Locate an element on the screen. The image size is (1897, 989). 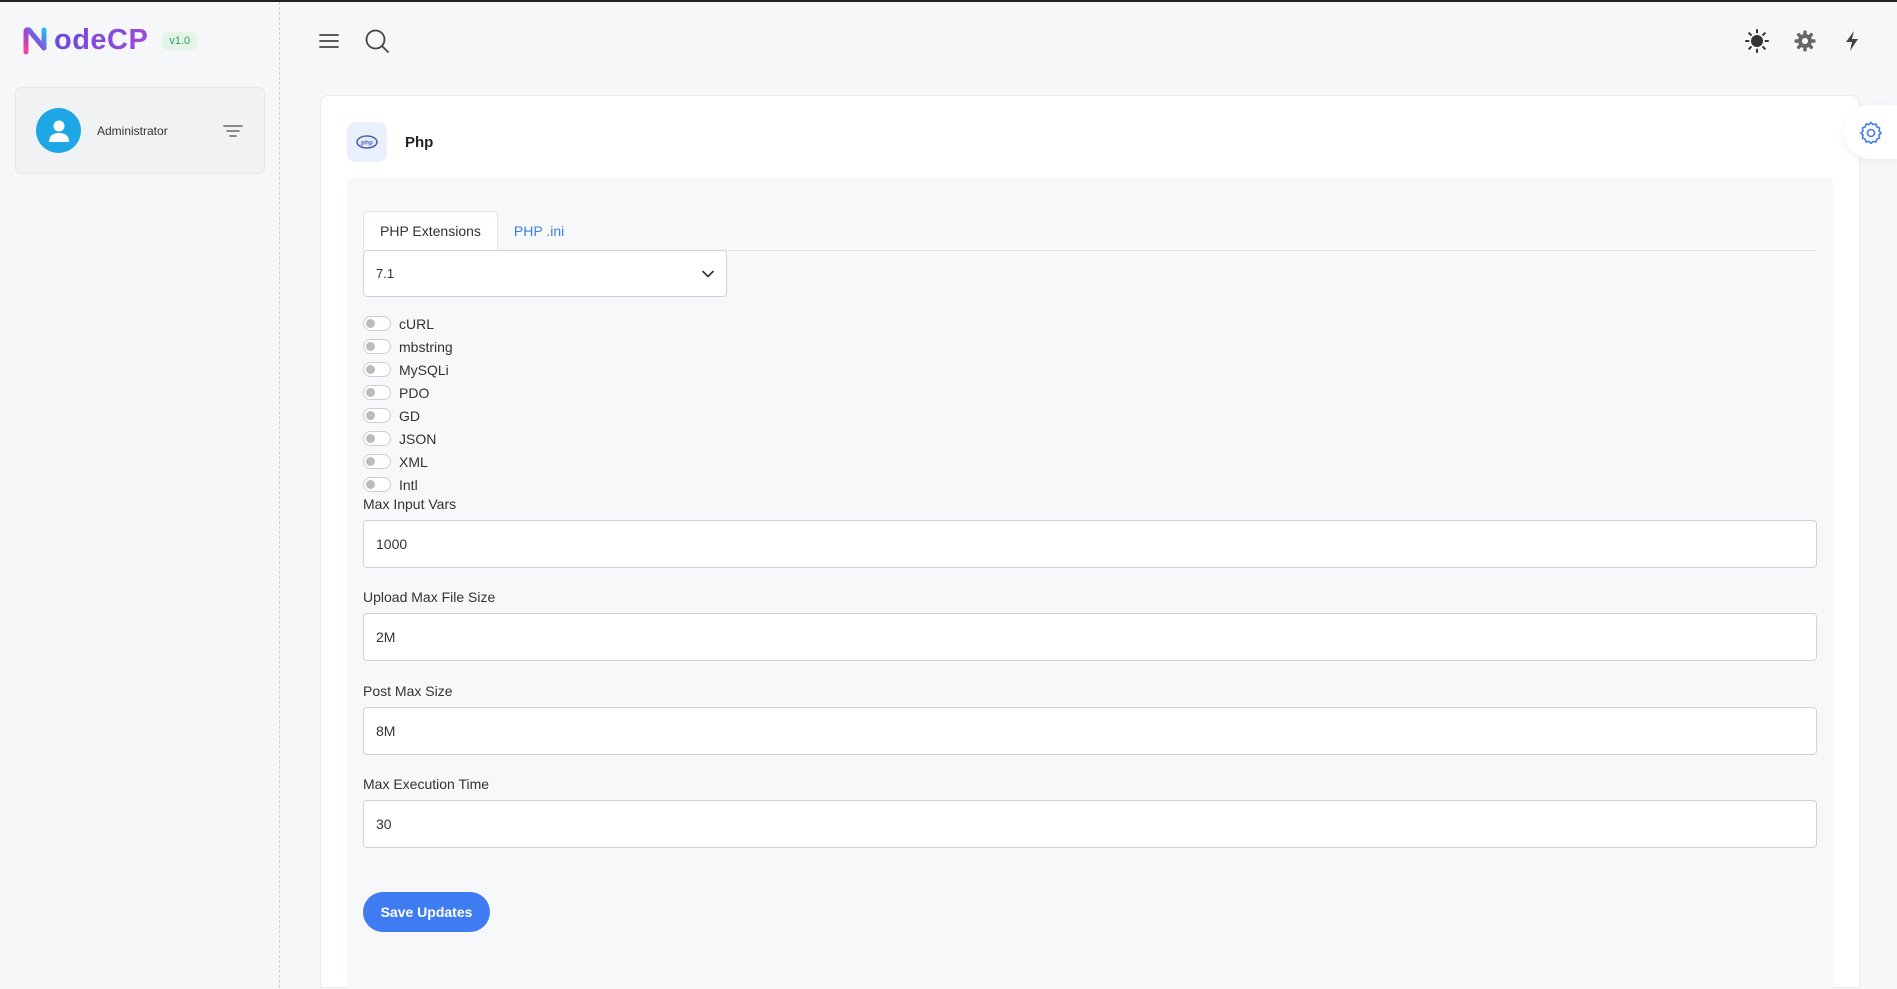
extension-label: MySQLi is located at coordinates (424, 369).